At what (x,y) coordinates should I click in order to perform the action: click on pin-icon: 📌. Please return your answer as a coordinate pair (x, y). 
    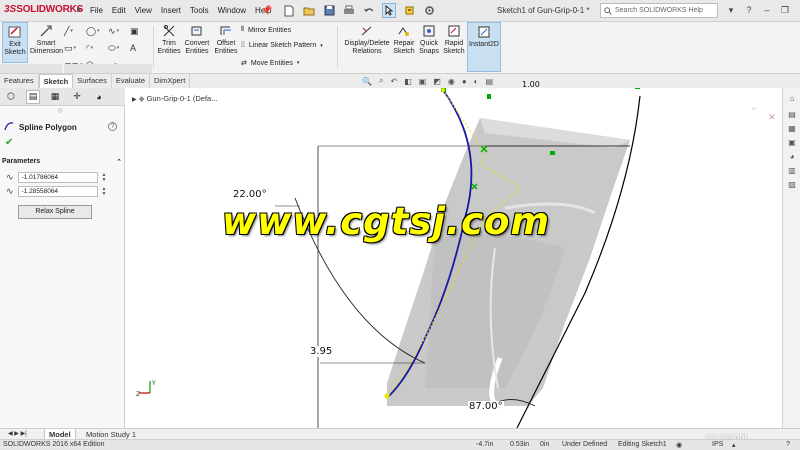
    Looking at the image, I should click on (266, 10).